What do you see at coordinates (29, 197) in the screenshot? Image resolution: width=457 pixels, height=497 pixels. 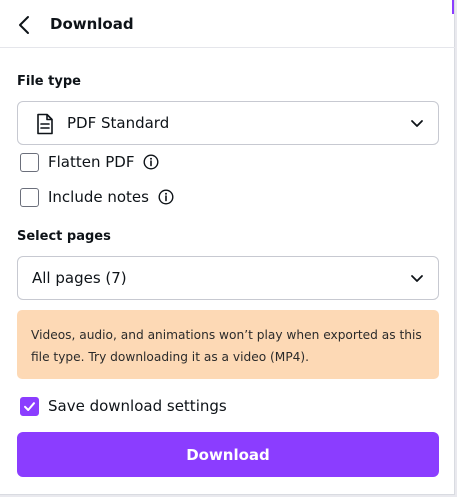 I see `include-notes-checkbox` at bounding box center [29, 197].